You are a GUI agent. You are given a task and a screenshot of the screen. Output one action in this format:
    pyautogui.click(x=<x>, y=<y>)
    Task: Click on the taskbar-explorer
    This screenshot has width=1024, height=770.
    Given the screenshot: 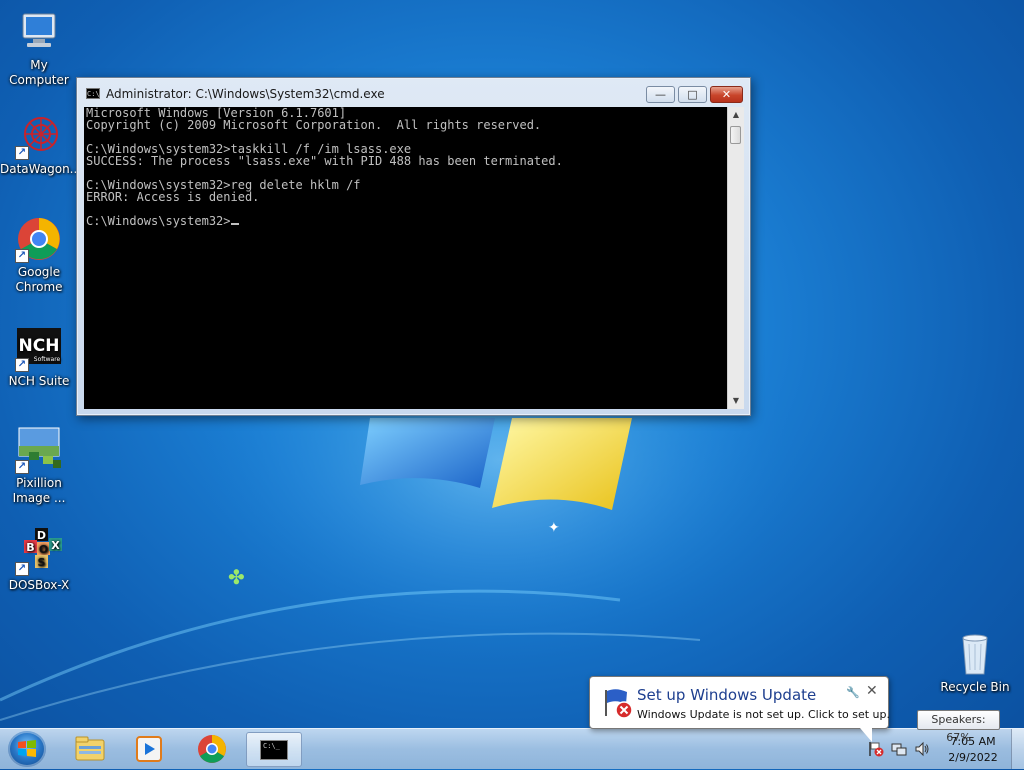 What is the action you would take?
    pyautogui.click(x=90, y=749)
    